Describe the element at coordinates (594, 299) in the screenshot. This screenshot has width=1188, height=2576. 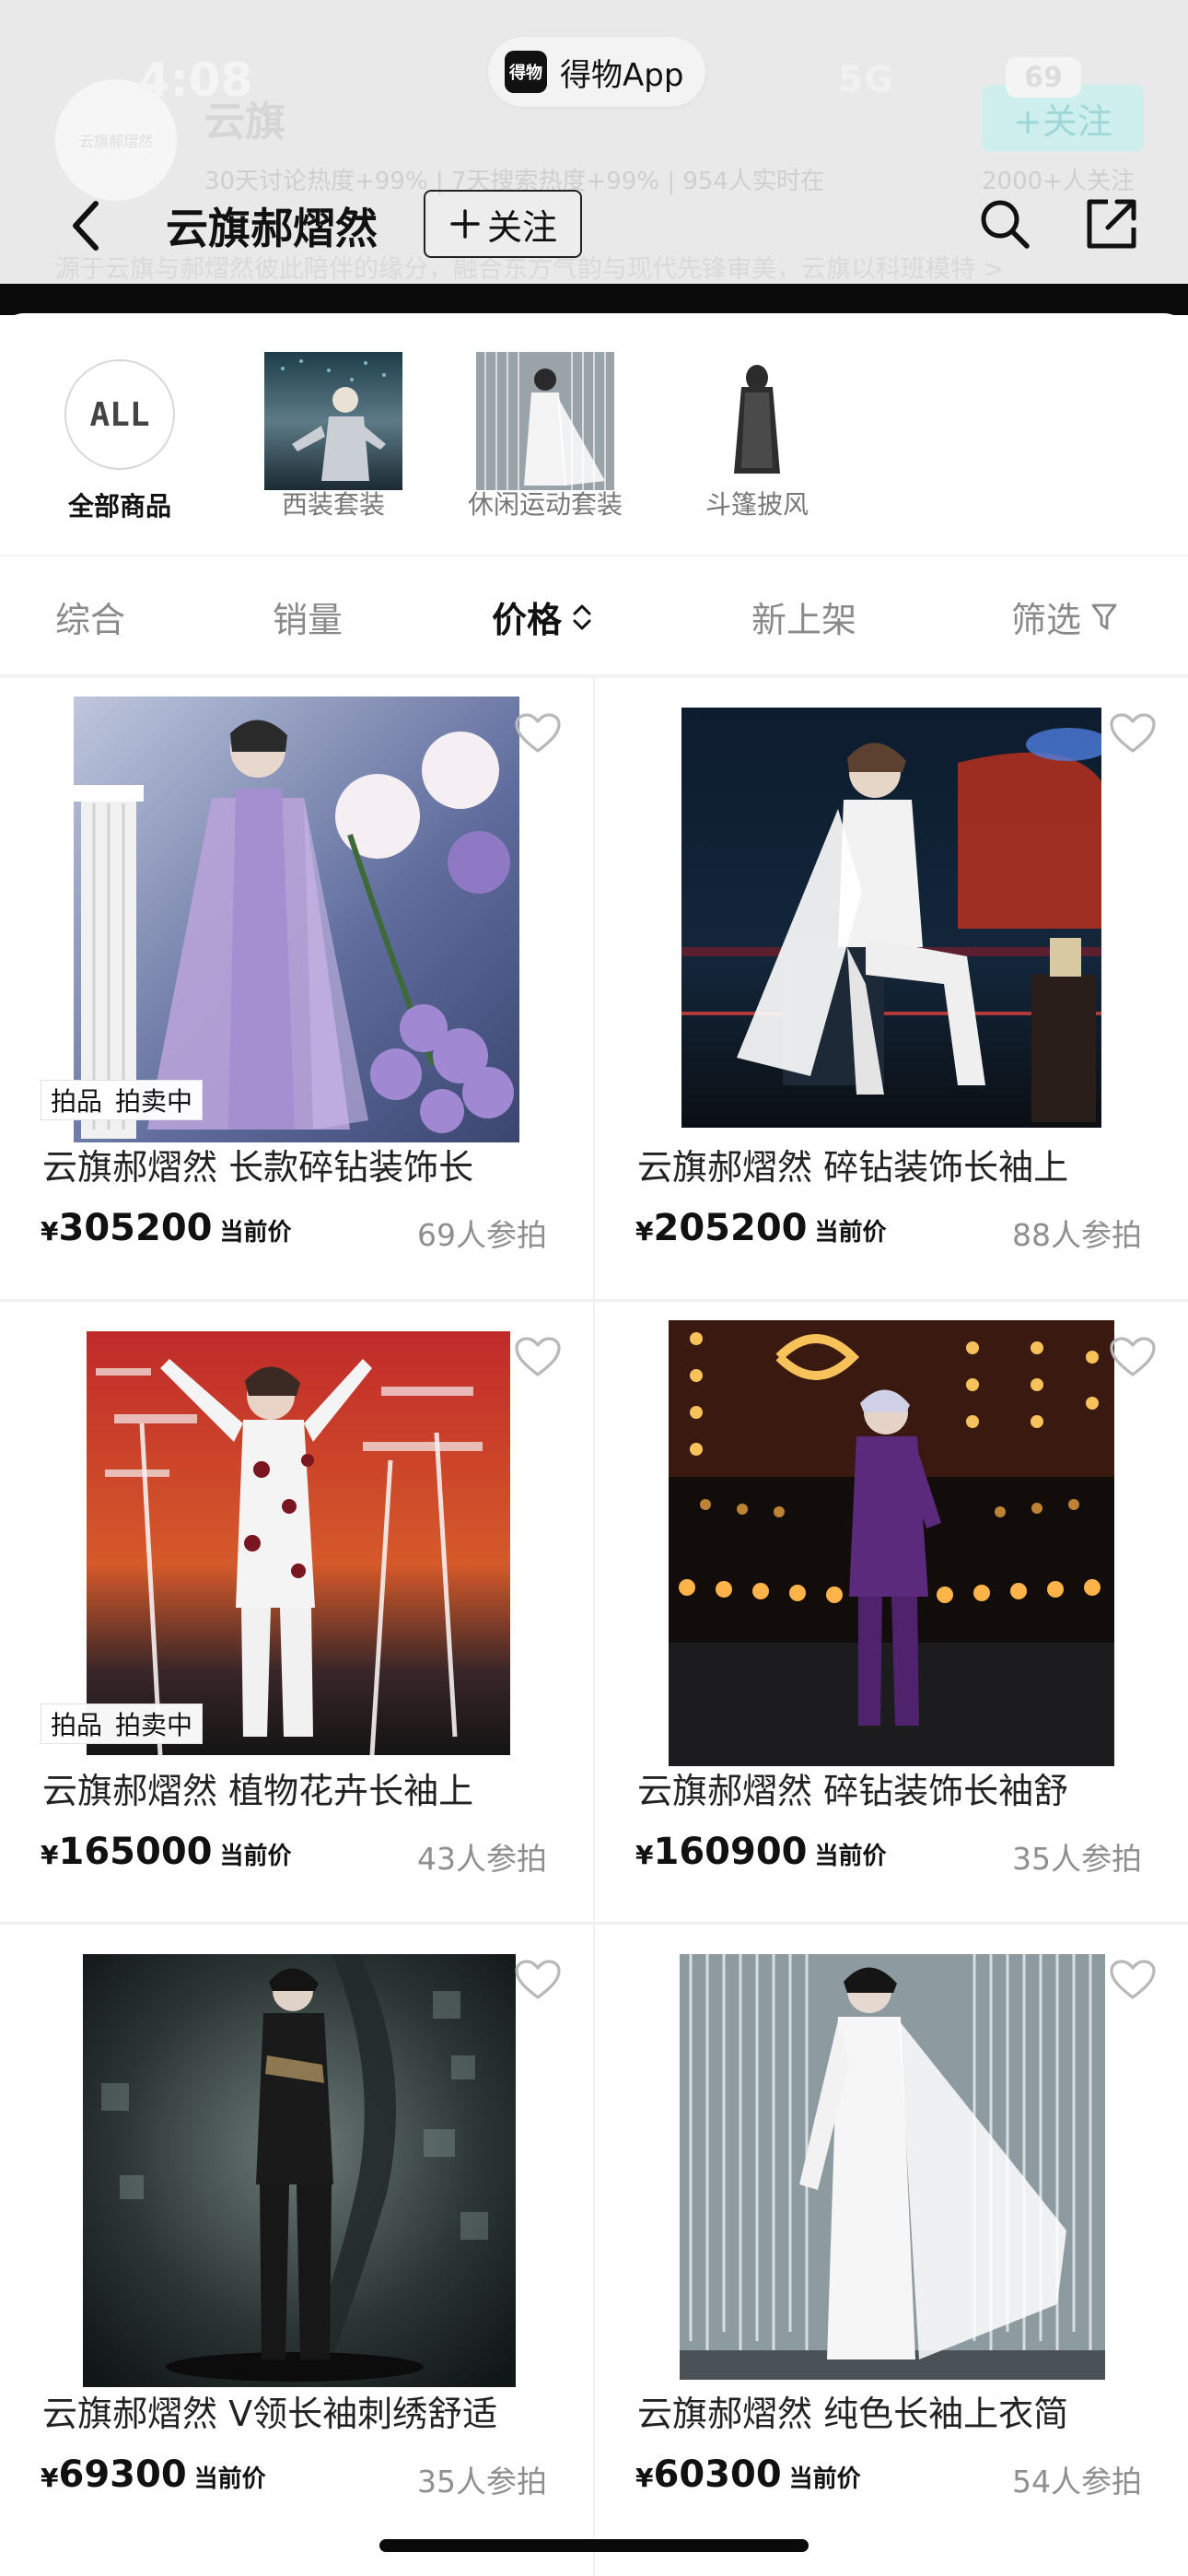
I see `banner-shadow` at that location.